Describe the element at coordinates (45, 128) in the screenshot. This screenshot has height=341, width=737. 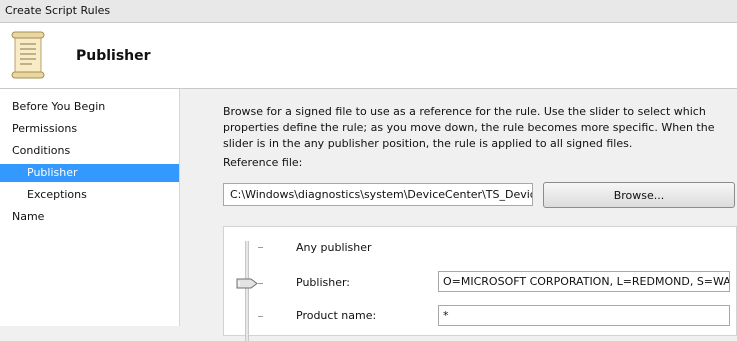
I see `sidebar-item-label: Permissions` at that location.